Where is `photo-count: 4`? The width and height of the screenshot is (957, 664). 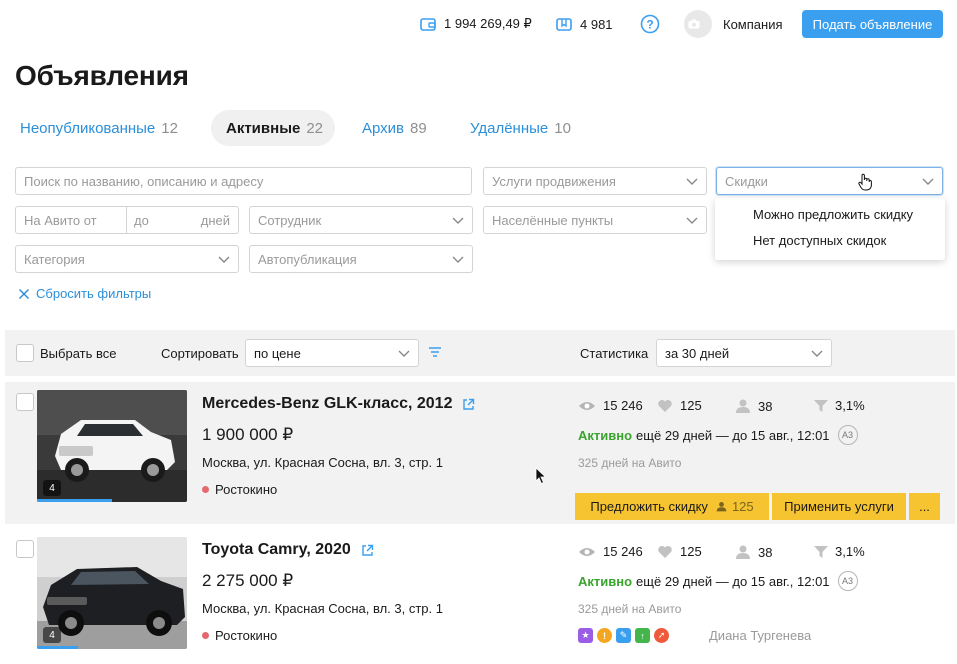 photo-count: 4 is located at coordinates (52, 488).